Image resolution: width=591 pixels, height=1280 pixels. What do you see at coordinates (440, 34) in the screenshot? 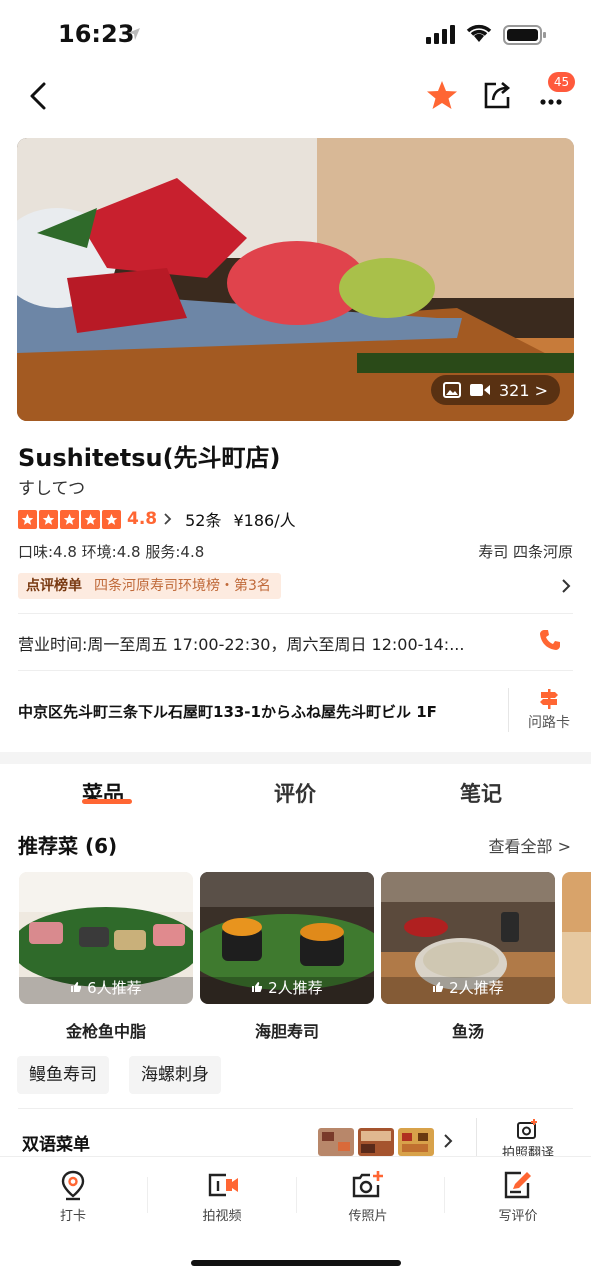
I see `cellular-signal-icon` at bounding box center [440, 34].